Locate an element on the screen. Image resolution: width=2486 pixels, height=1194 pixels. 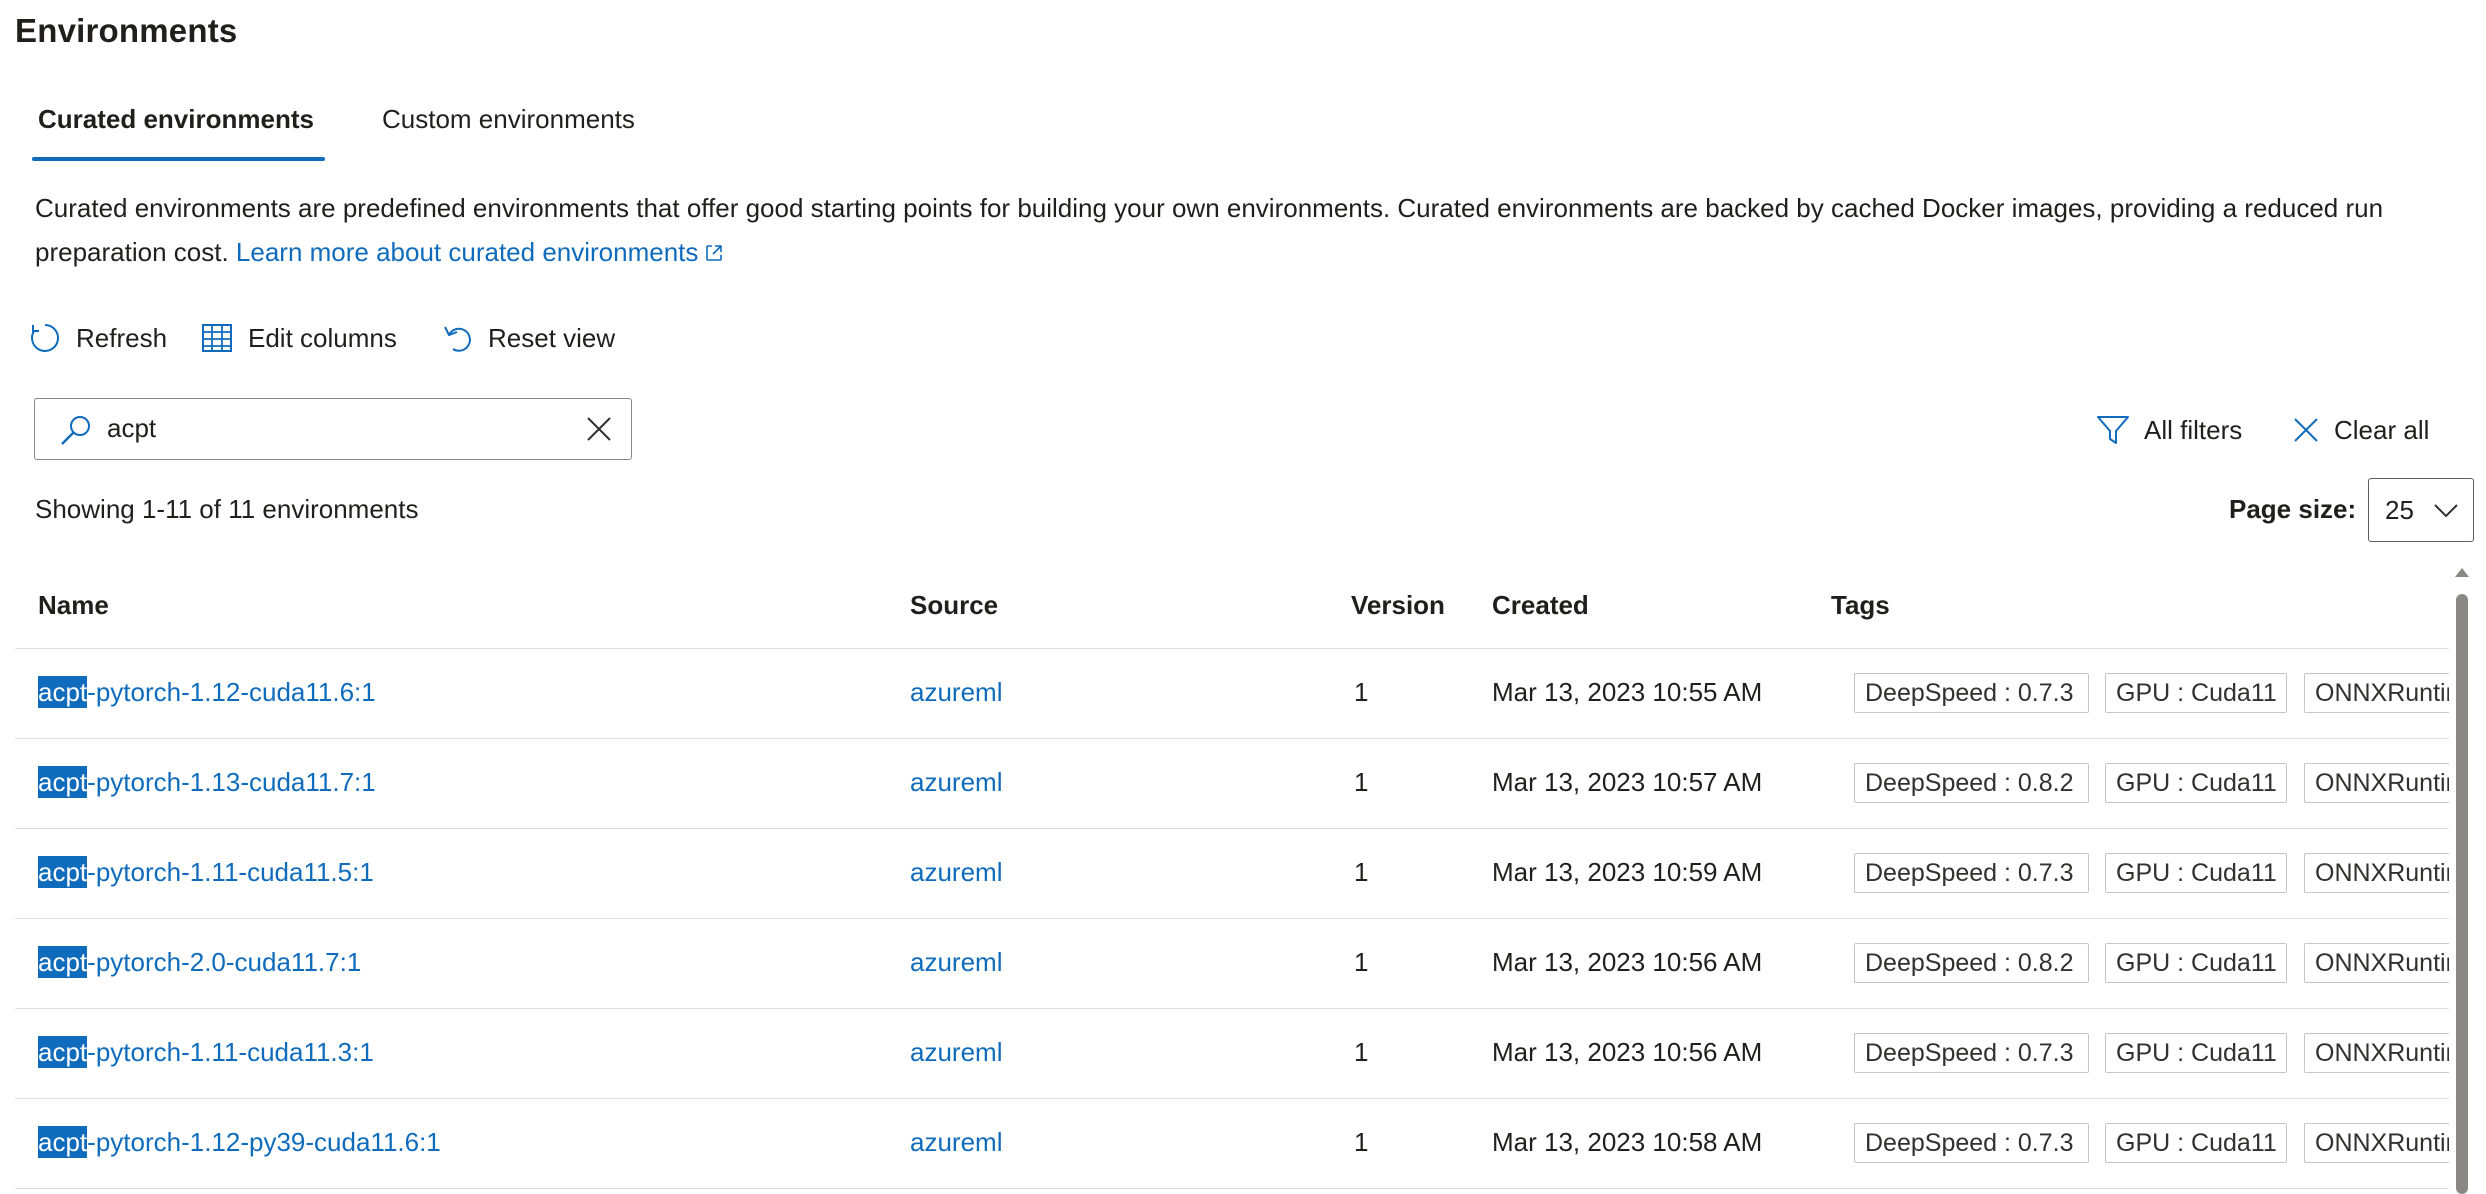
environment-name-link: acpt-pytorch-1.12-cuda11.6:1 is located at coordinates (207, 692).